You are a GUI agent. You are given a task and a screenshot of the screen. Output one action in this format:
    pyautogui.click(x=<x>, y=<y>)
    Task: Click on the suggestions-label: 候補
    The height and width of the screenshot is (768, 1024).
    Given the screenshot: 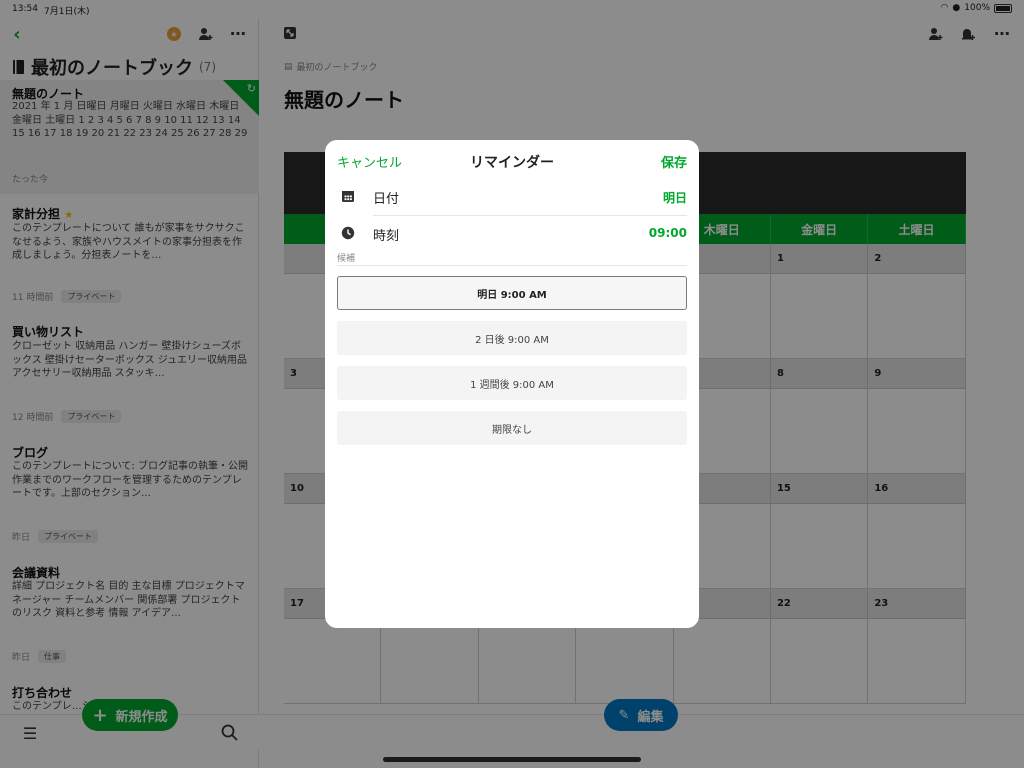 What is the action you would take?
    pyautogui.click(x=346, y=259)
    